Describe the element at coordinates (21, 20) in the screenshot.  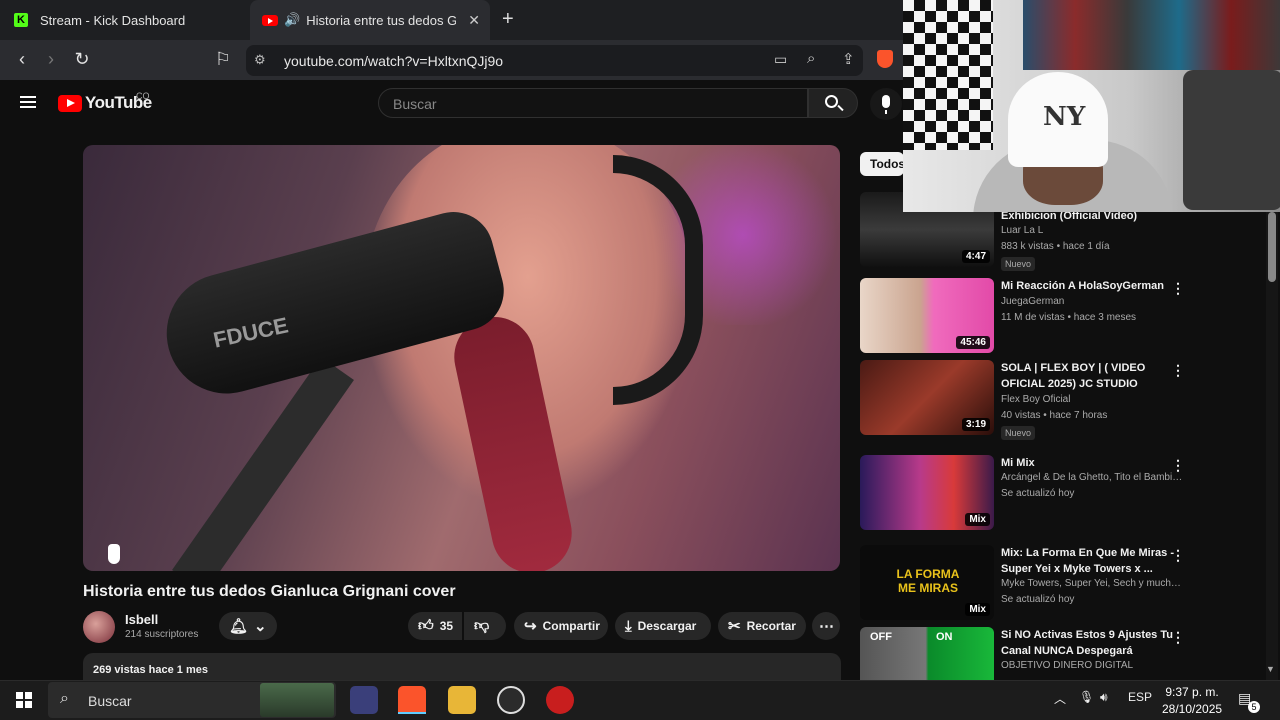
I see `kick-icon: K` at that location.